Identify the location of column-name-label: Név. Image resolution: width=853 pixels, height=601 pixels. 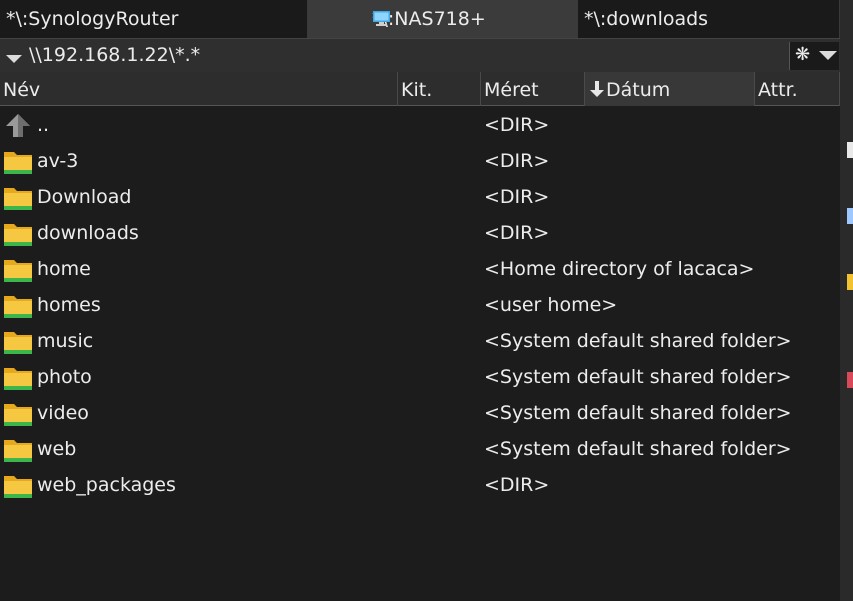
(22, 90).